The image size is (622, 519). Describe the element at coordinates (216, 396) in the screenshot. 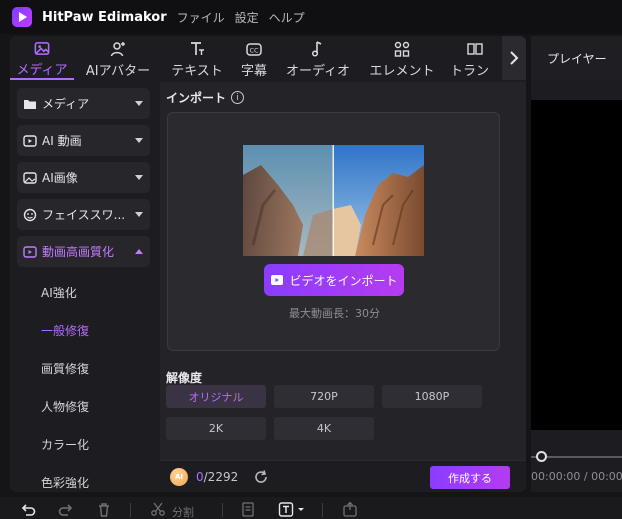

I see `resolution-original: オリジナル` at that location.